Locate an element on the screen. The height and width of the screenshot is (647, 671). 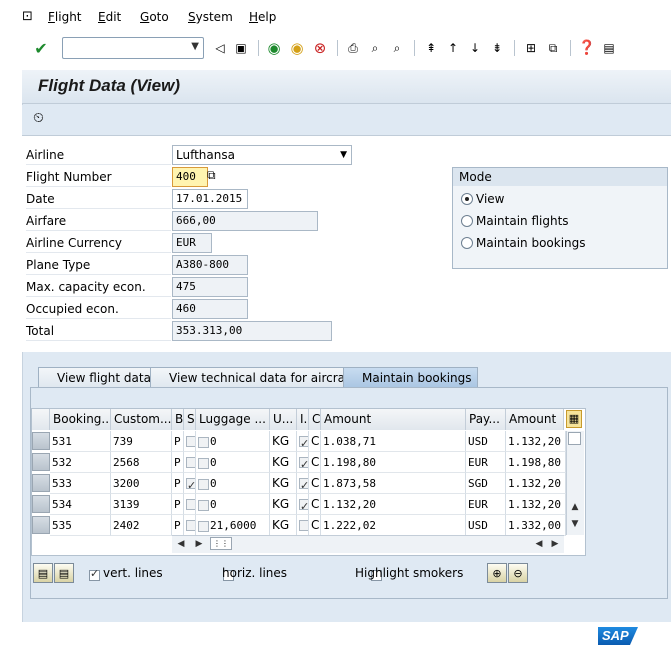
deselect-all-button: ▤ is located at coordinates (64, 573).